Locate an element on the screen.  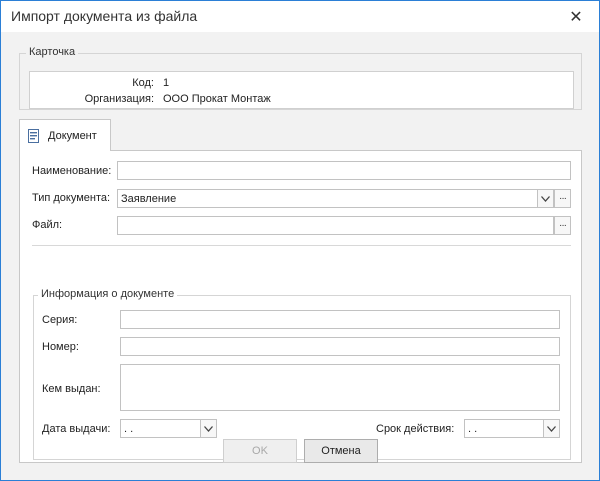
series-label: Серия: is located at coordinates (60, 320).